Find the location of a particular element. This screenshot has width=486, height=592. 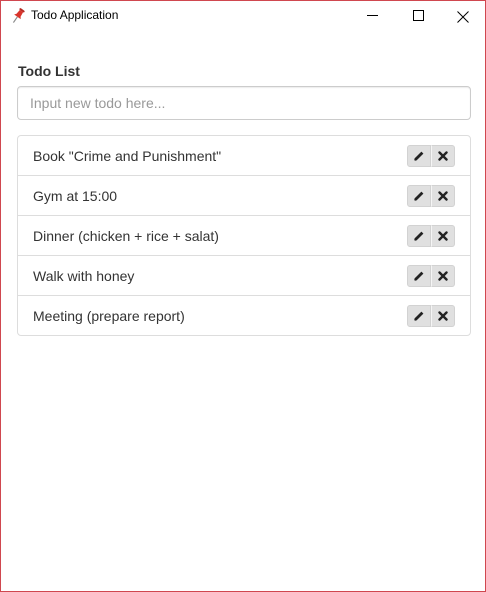

maximize-button is located at coordinates (418, 15).